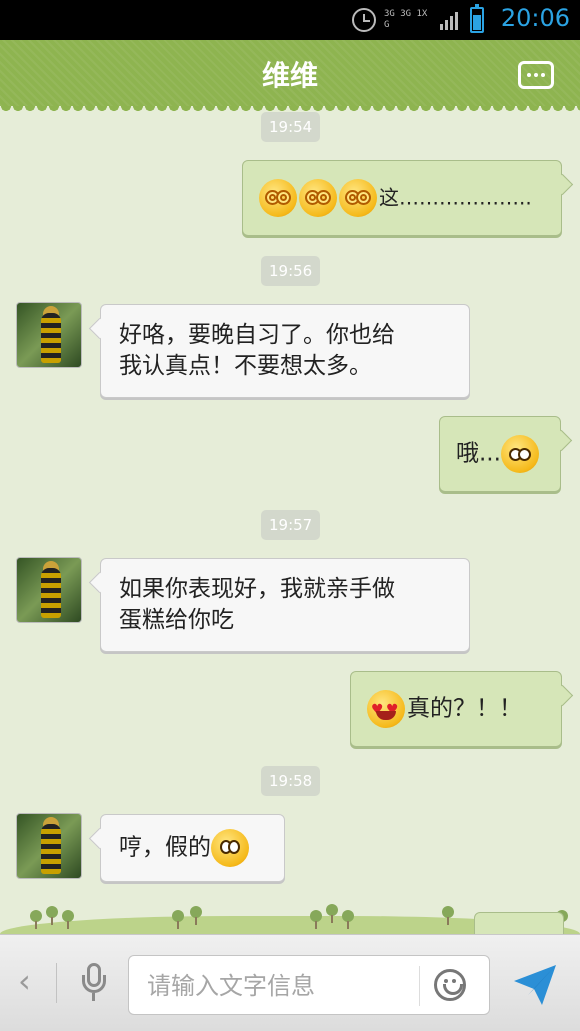 Image resolution: width=580 pixels, height=1031 pixels. I want to click on heart-eyes-emoji-icon, so click(386, 709).